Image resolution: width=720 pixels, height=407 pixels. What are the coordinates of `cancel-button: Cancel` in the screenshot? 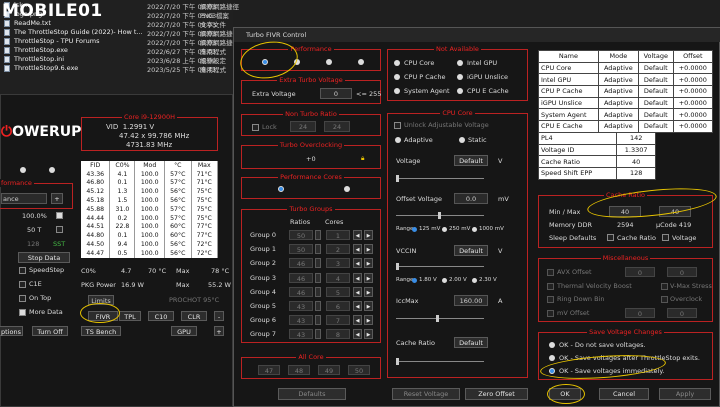 It's located at (624, 394).